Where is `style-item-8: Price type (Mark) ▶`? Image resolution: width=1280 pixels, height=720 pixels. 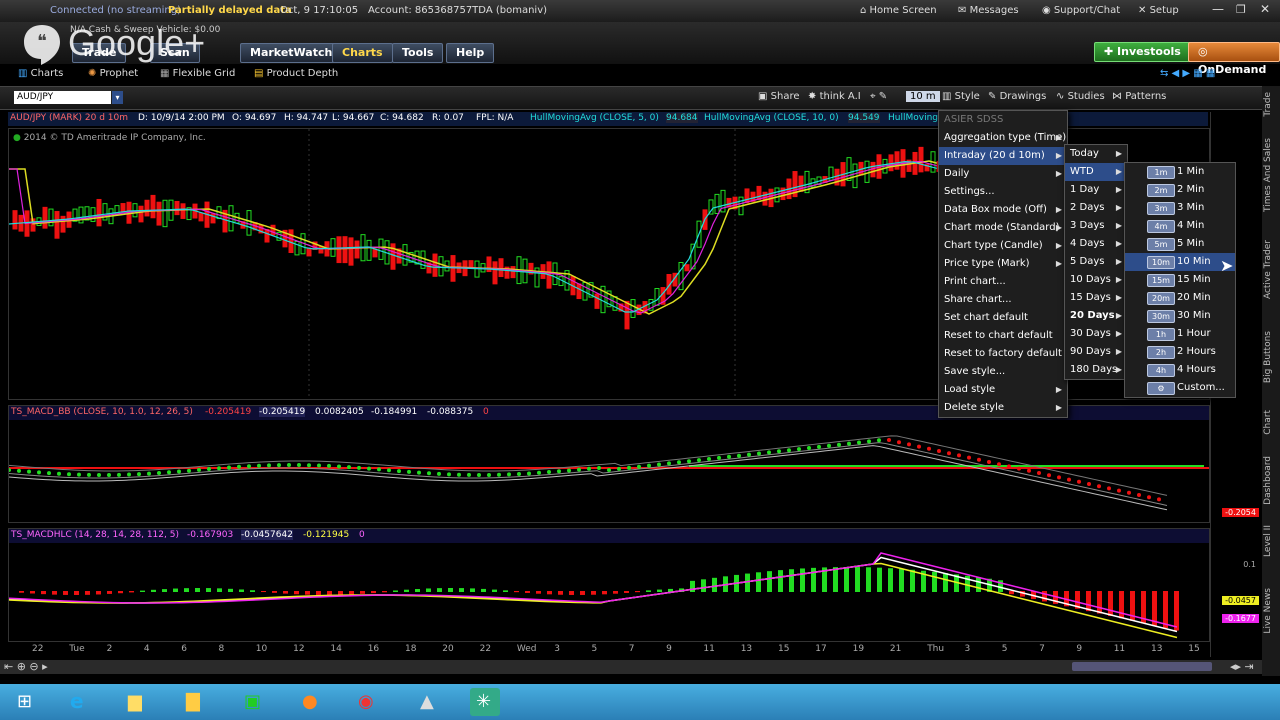
style-item-8: Price type (Mark) ▶ is located at coordinates (1003, 264).